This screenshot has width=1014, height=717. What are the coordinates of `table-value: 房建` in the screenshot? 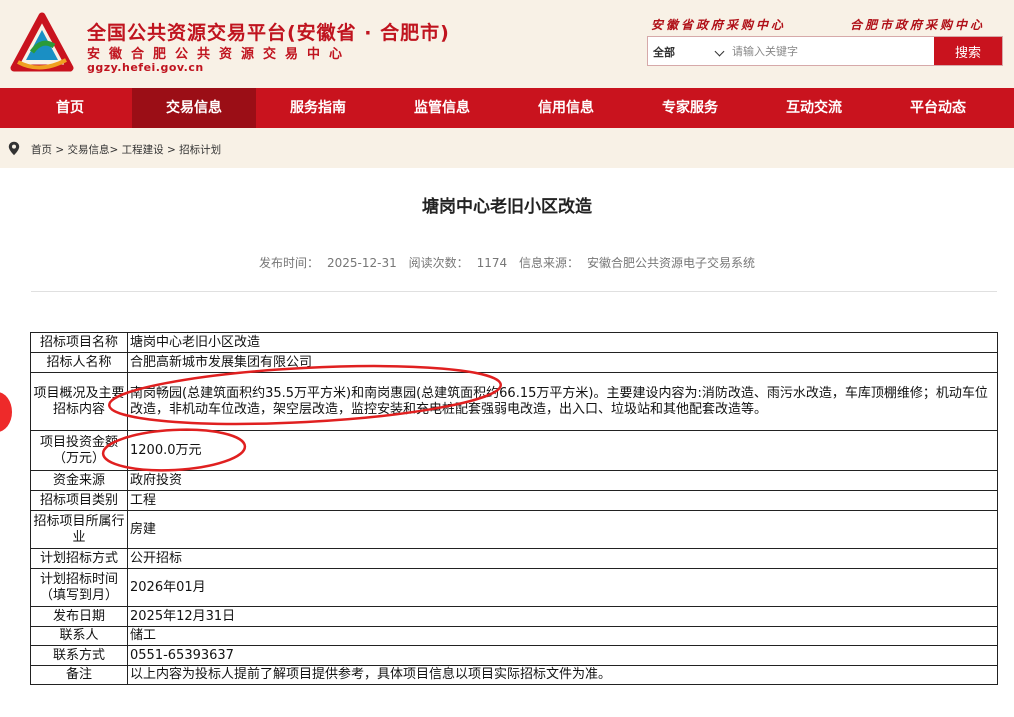 It's located at (562, 529).